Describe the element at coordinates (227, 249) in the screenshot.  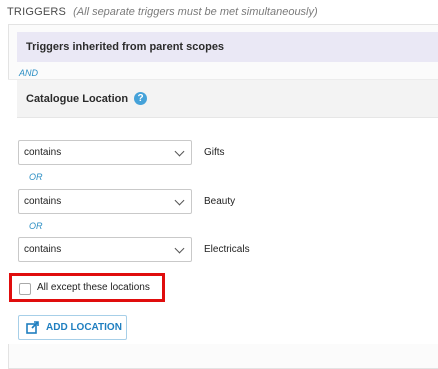
I see `location-value: Electricals` at that location.